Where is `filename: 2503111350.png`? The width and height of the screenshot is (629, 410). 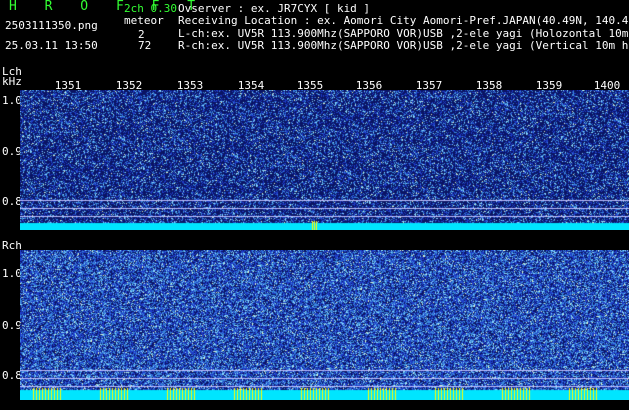 filename: 2503111350.png is located at coordinates (51, 25).